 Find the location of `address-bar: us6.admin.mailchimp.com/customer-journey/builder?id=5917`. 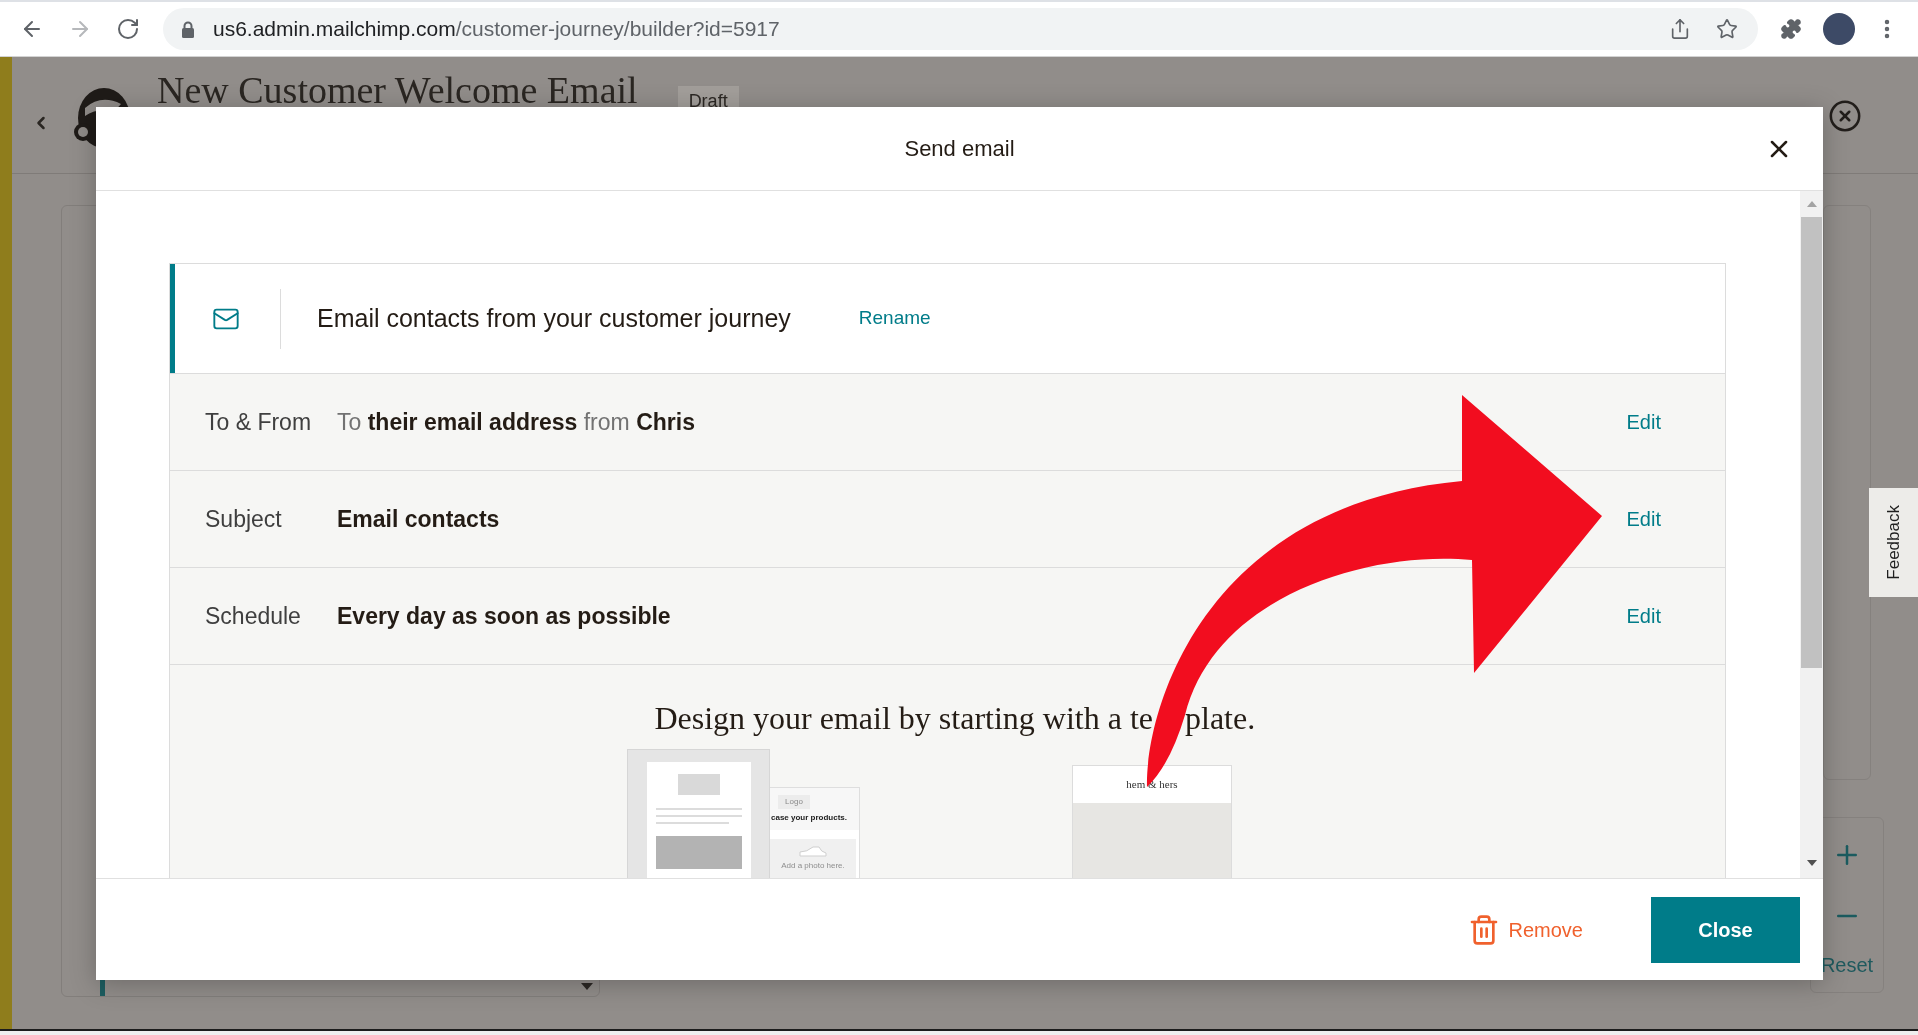

address-bar: us6.admin.mailchimp.com/customer-journey/builder?id=5917 is located at coordinates (960, 29).